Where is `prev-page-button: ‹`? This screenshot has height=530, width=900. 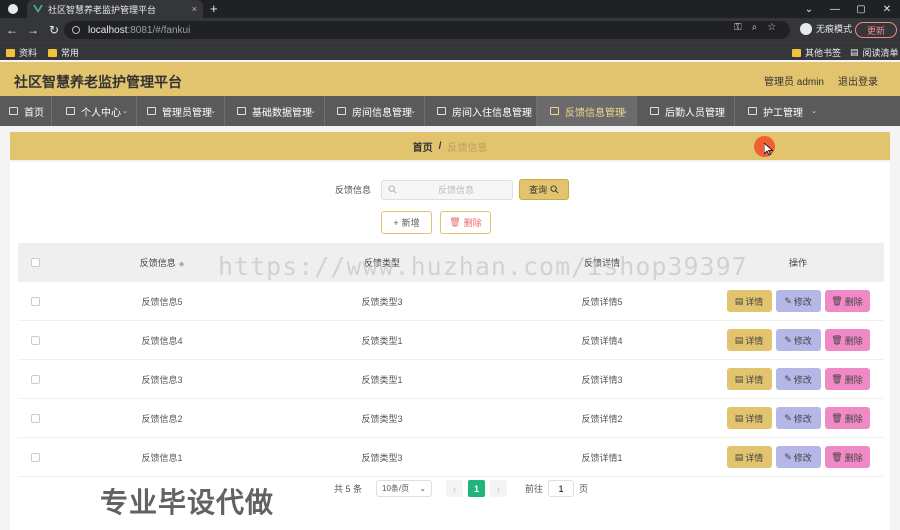
prev-page-button: ‹ is located at coordinates (455, 488).